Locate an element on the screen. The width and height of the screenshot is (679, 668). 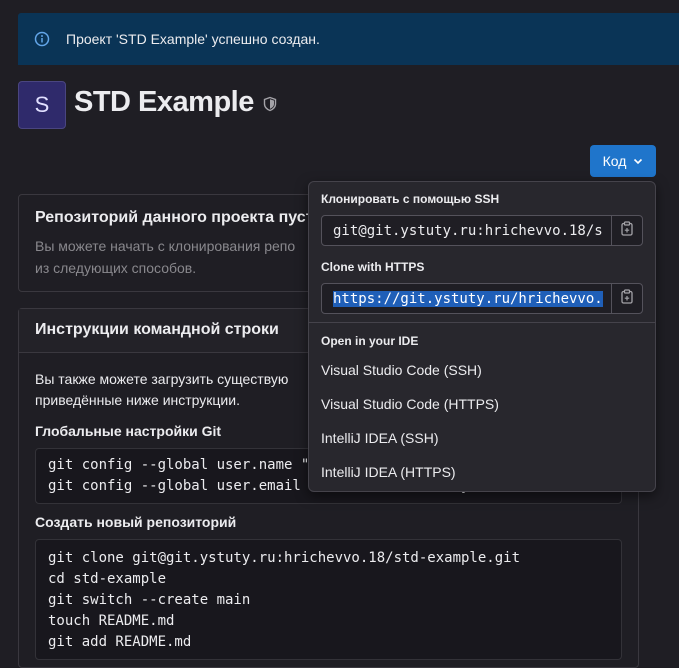
shield-icon is located at coordinates (270, 104).